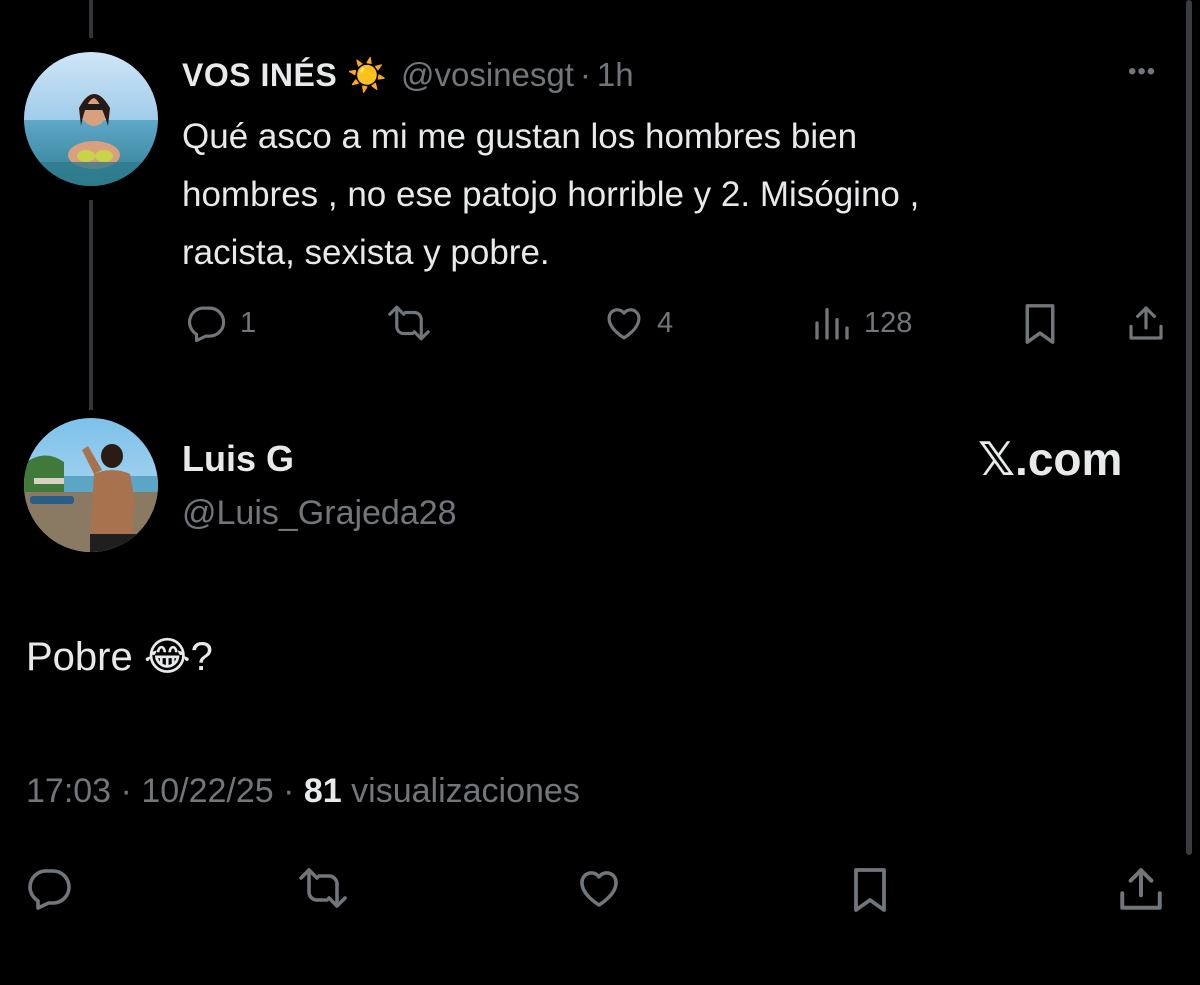 This screenshot has width=1200, height=985. Describe the element at coordinates (167, 657) in the screenshot. I see `laughing-emoji-icon: 😂` at that location.